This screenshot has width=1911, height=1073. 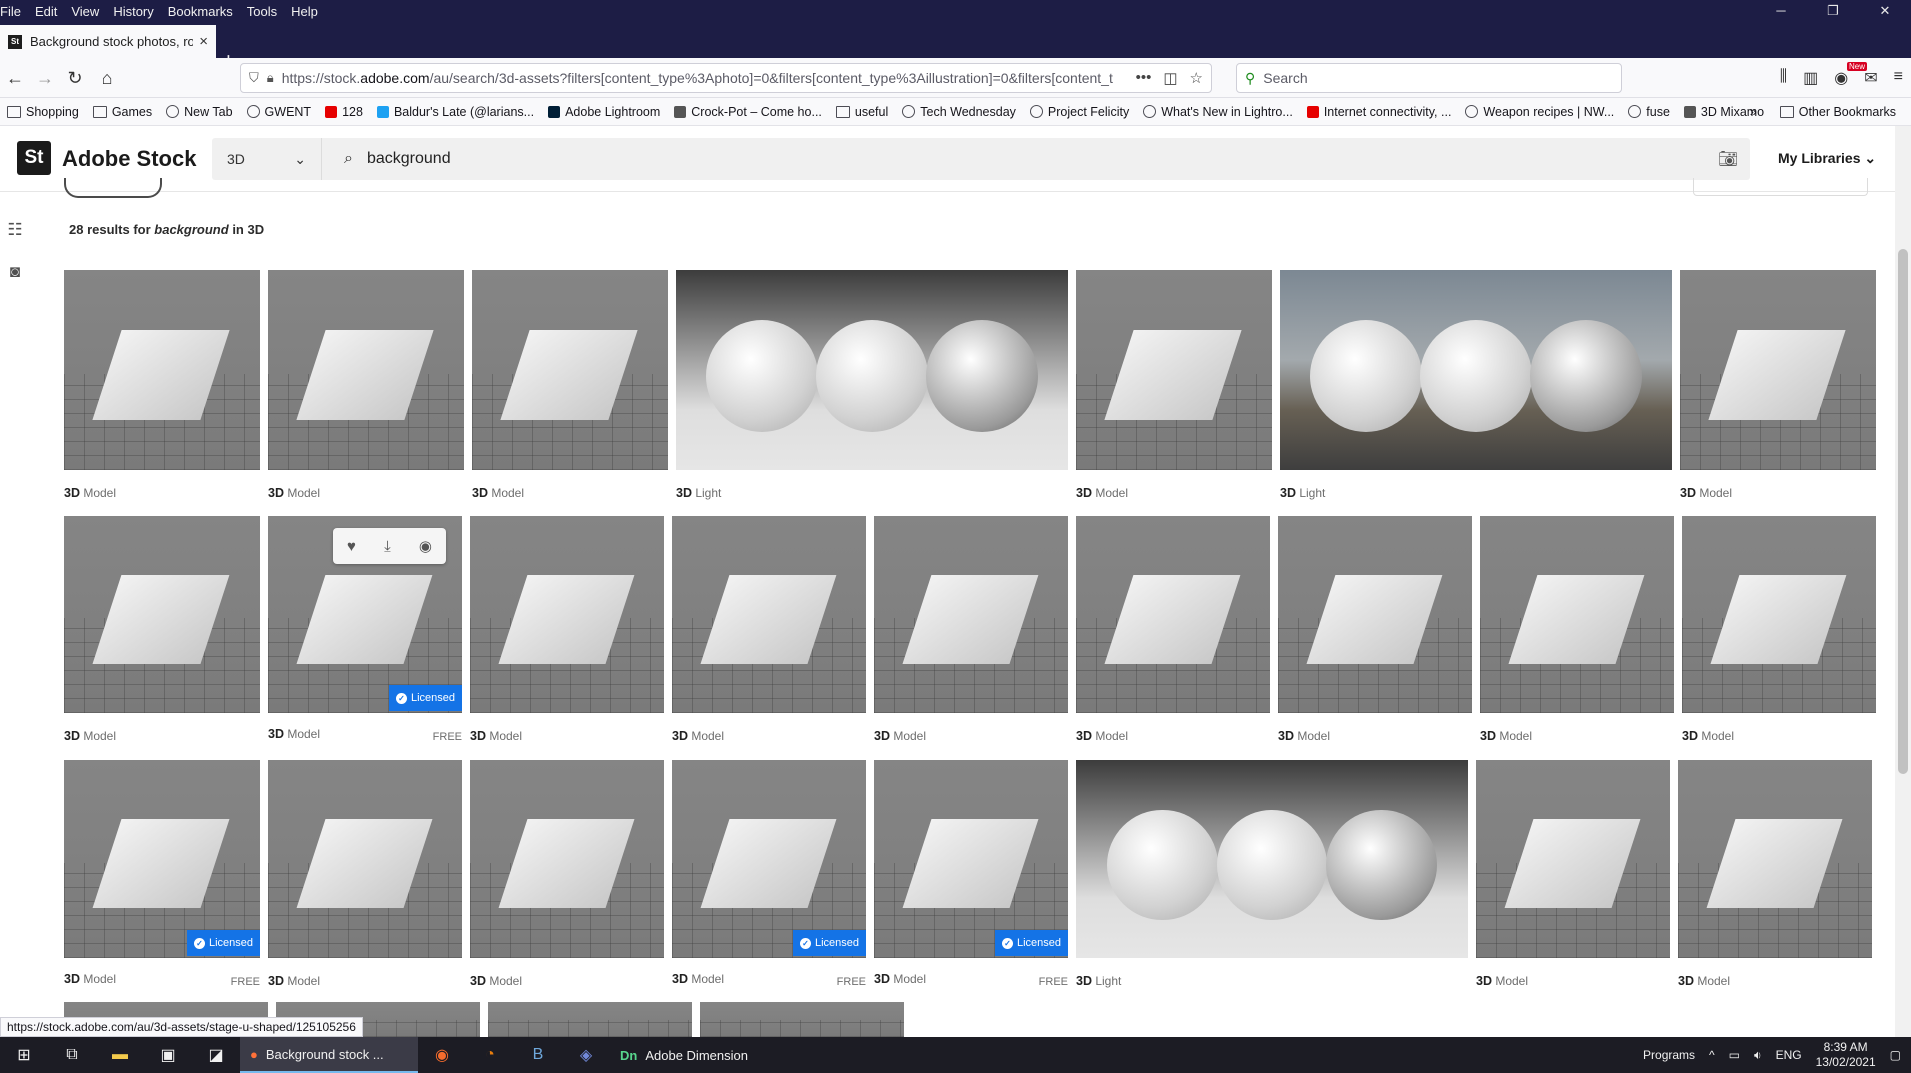 What do you see at coordinates (1898, 78) in the screenshot?
I see `hamburger-menu-icon: ≡` at bounding box center [1898, 78].